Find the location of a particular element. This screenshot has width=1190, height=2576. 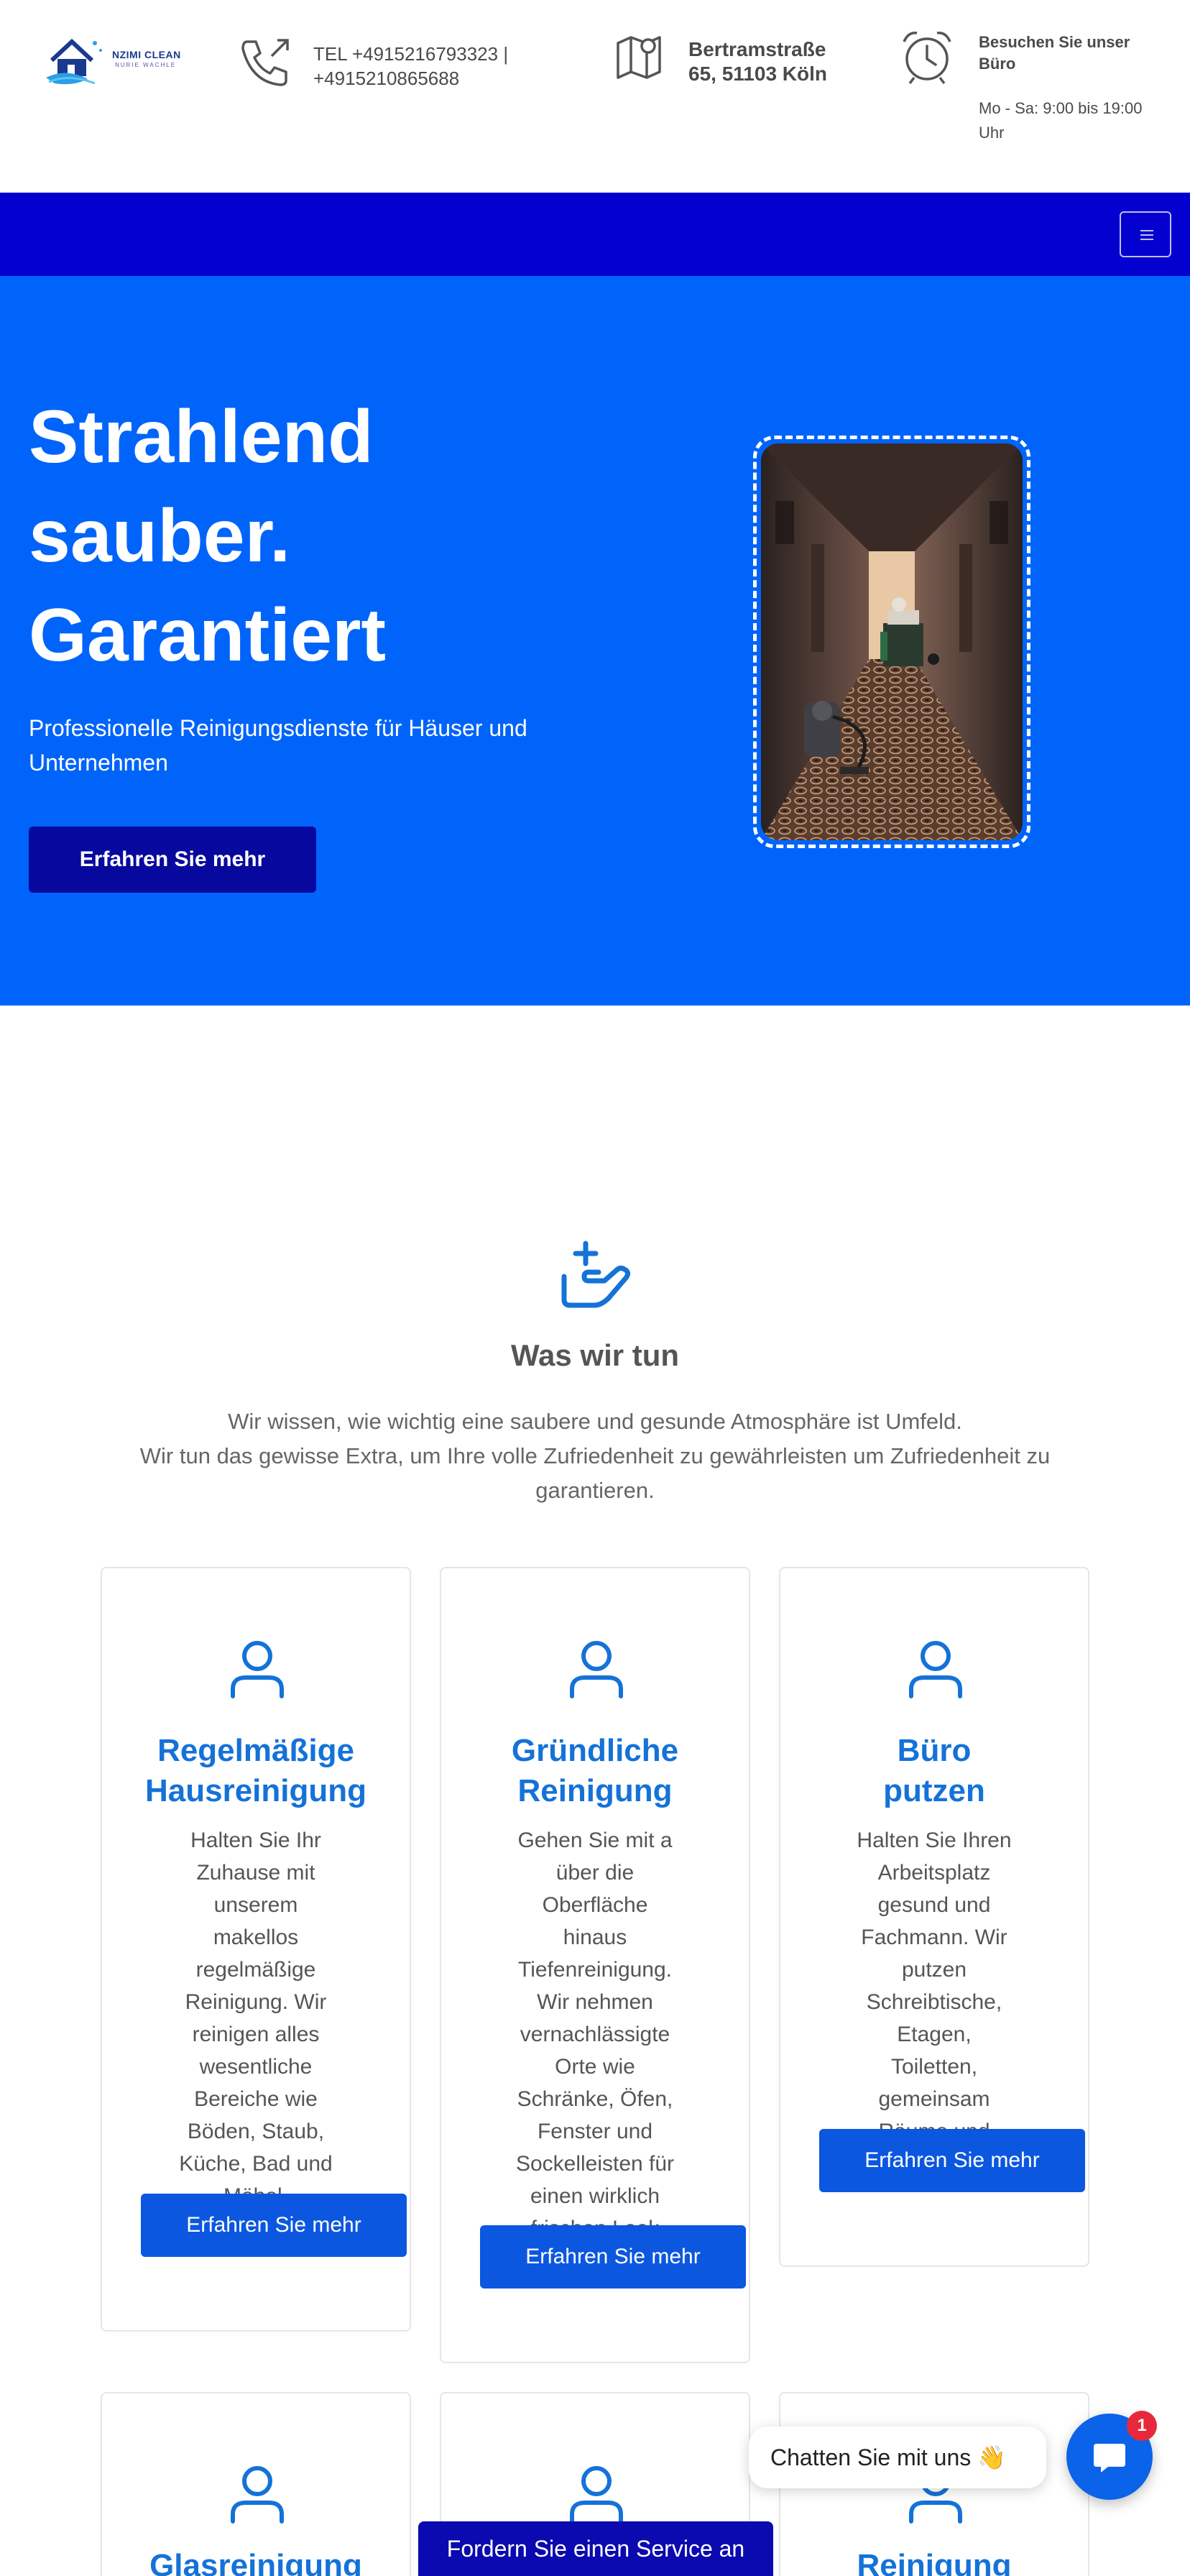

chat-invite-bubble: Chatten Sie mit uns 👋 is located at coordinates (897, 2457).